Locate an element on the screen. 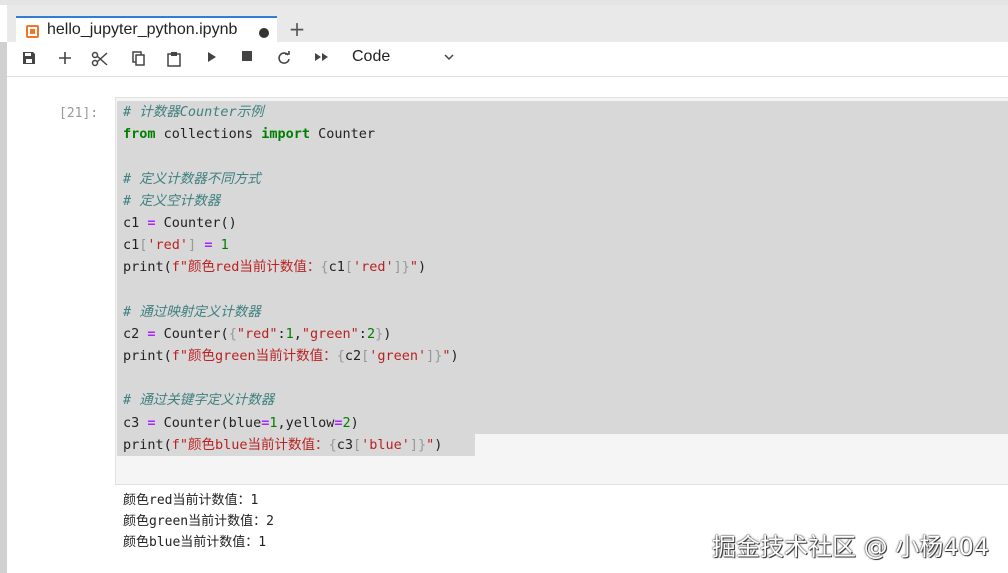 This screenshot has height=573, width=1008. save-icon is located at coordinates (29, 58).